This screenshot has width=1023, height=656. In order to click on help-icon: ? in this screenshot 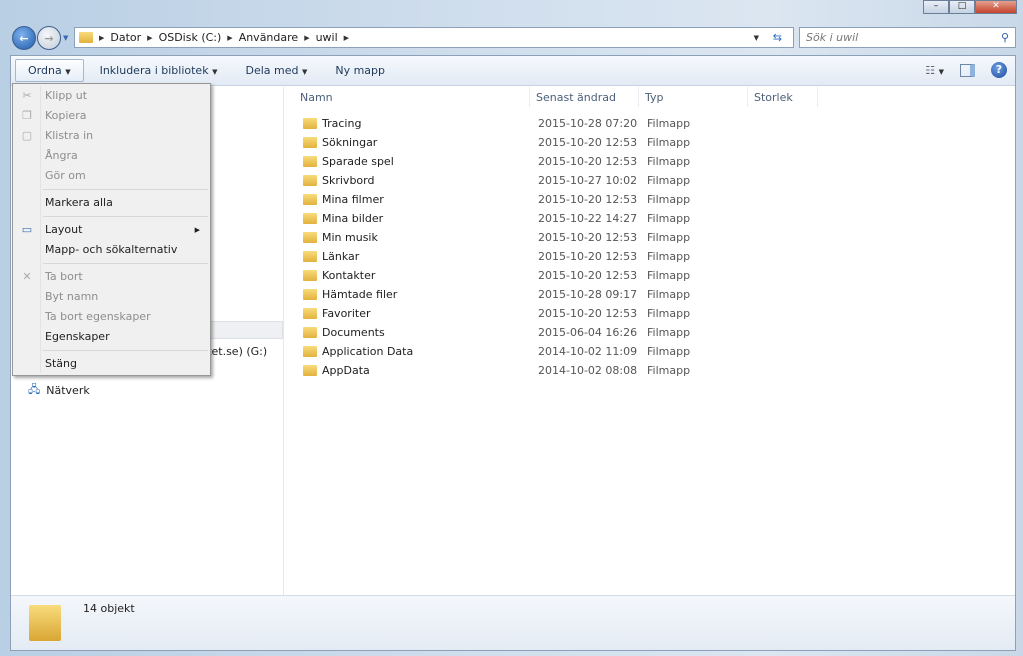, I will do `click(999, 70)`.